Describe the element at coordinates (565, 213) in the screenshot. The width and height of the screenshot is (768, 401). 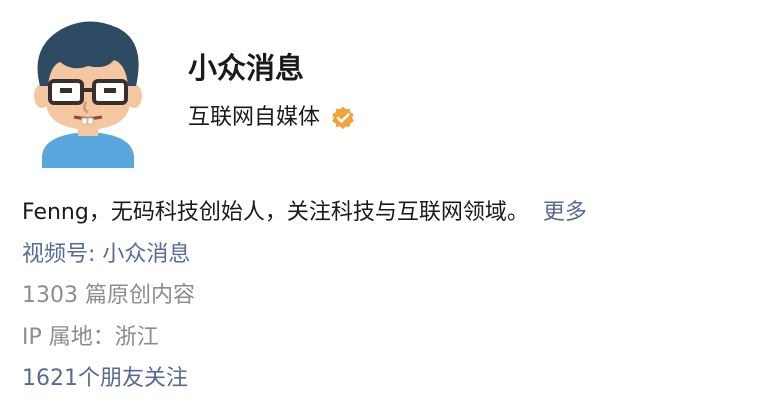
I see `more-link: 更多` at that location.